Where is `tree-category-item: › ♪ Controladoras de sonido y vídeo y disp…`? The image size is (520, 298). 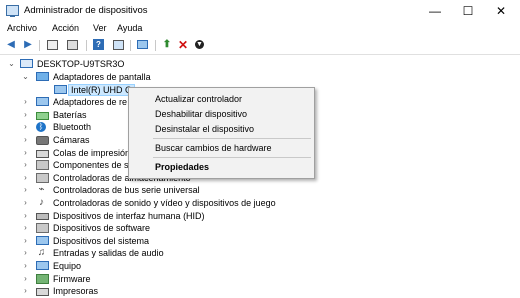
tree-category-item: › ♪ Controladoras de sonido y vídeo y disp… is located at coordinates (260, 203).